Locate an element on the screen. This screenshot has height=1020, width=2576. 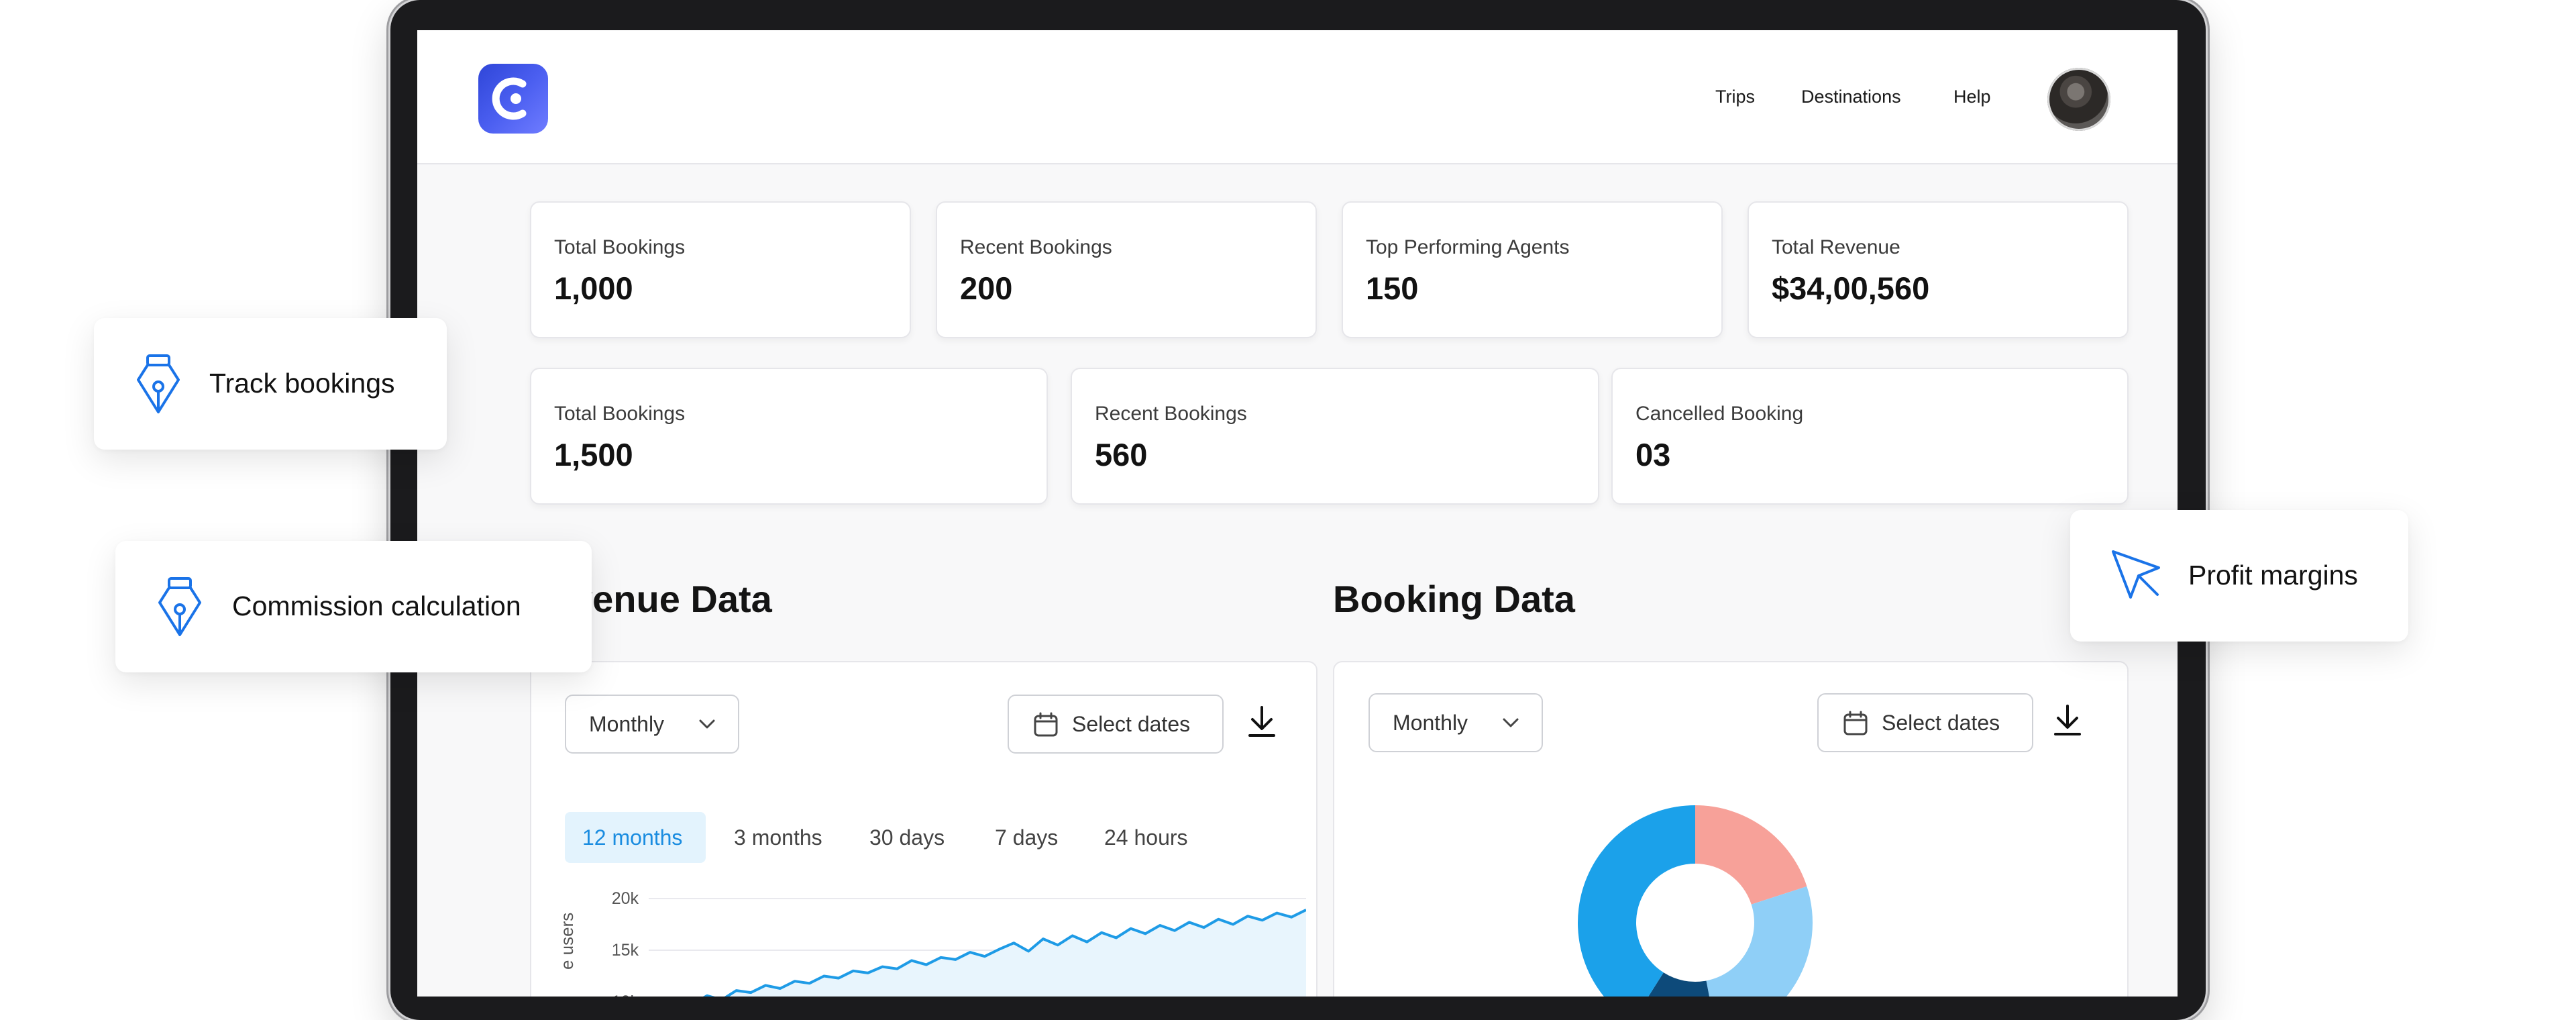
stat-label: Cancelled Booking is located at coordinates (1719, 414).